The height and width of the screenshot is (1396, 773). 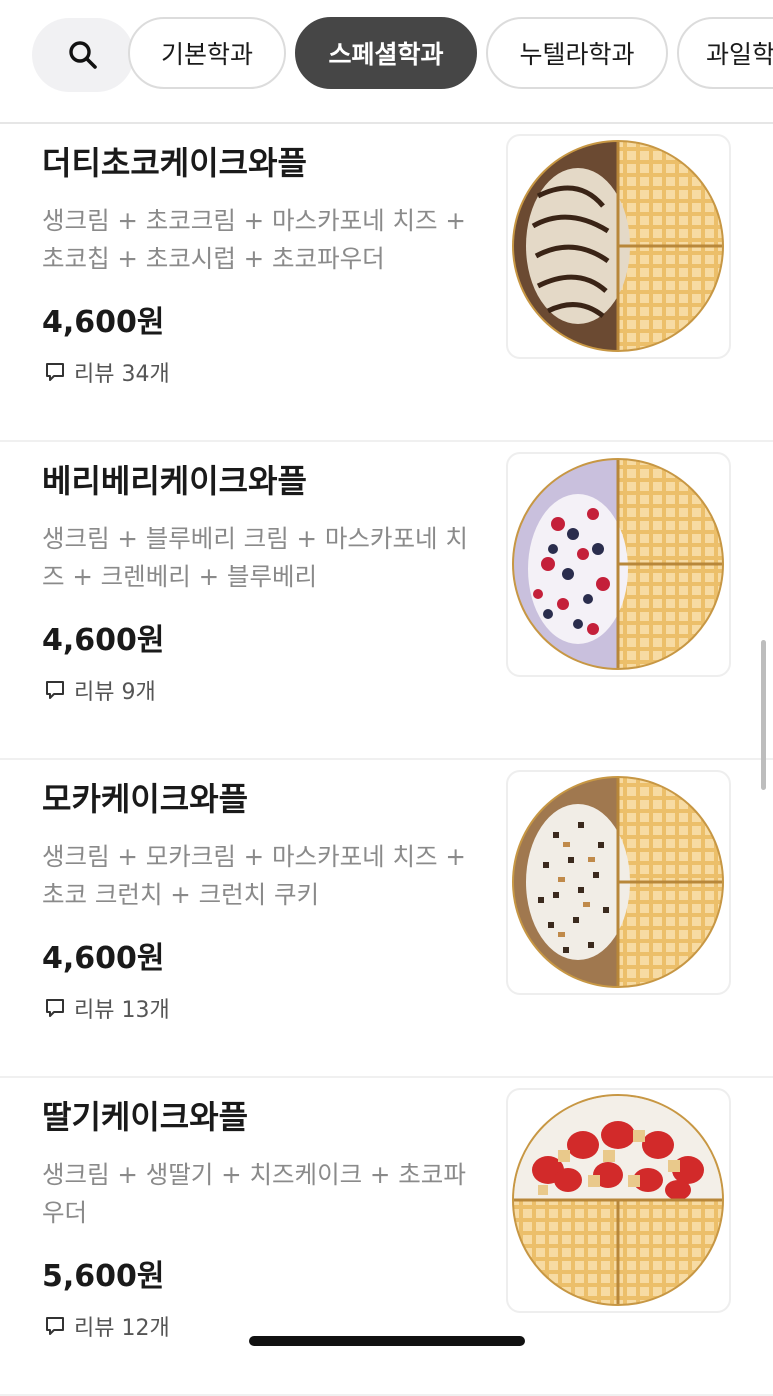 I want to click on scrollbar, so click(x=763, y=715).